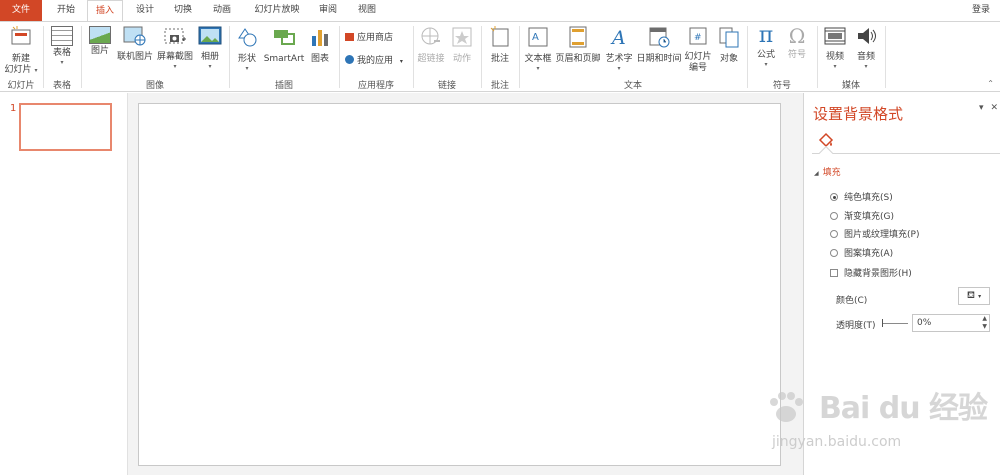 The image size is (1000, 475). What do you see at coordinates (837, 442) in the screenshot?
I see `watermark-url: jingyan.baidu.com` at bounding box center [837, 442].